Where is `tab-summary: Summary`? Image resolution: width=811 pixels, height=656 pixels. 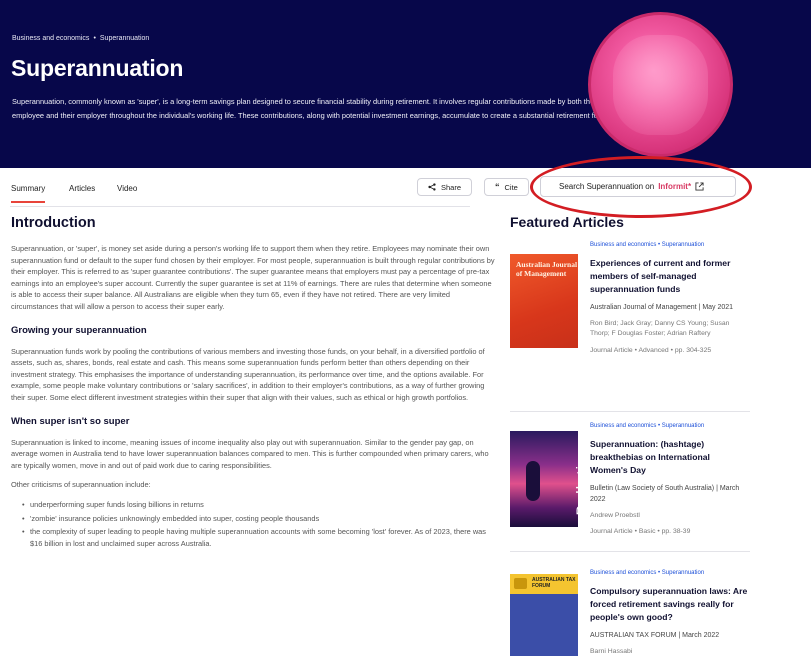 tab-summary: Summary is located at coordinates (28, 193).